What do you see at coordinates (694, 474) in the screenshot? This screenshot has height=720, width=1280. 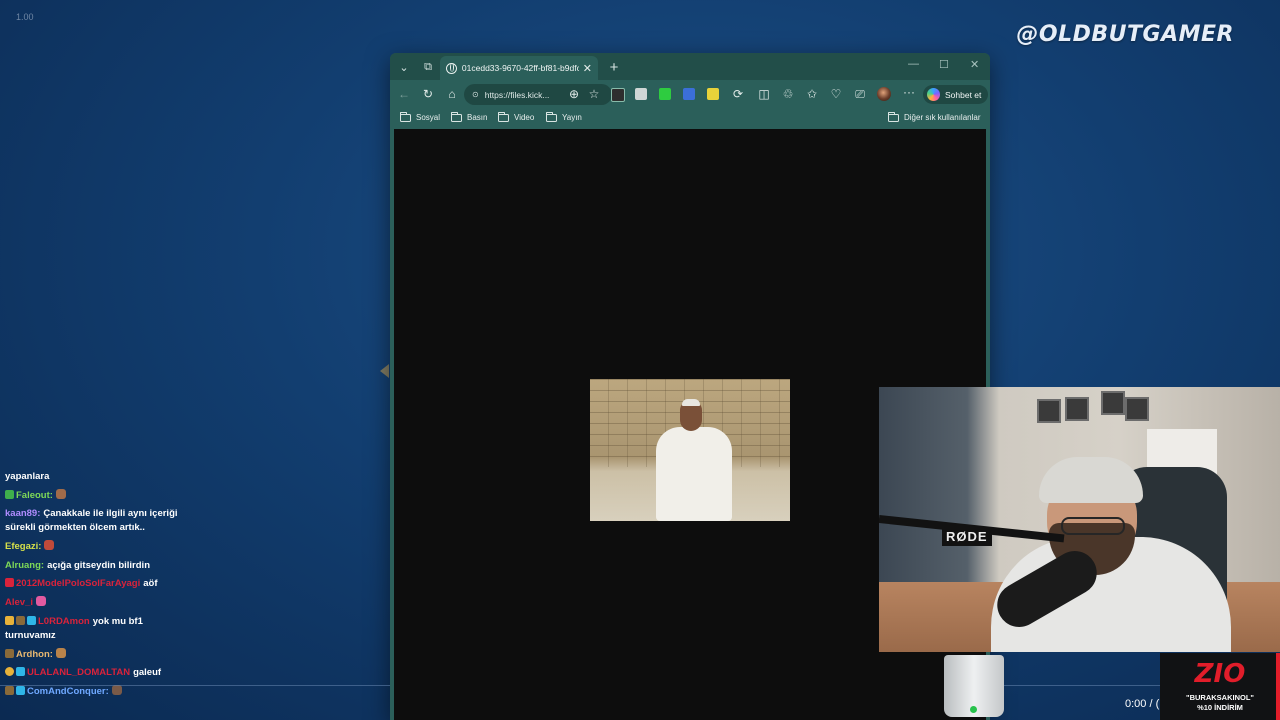 I see `person-figure` at bounding box center [694, 474].